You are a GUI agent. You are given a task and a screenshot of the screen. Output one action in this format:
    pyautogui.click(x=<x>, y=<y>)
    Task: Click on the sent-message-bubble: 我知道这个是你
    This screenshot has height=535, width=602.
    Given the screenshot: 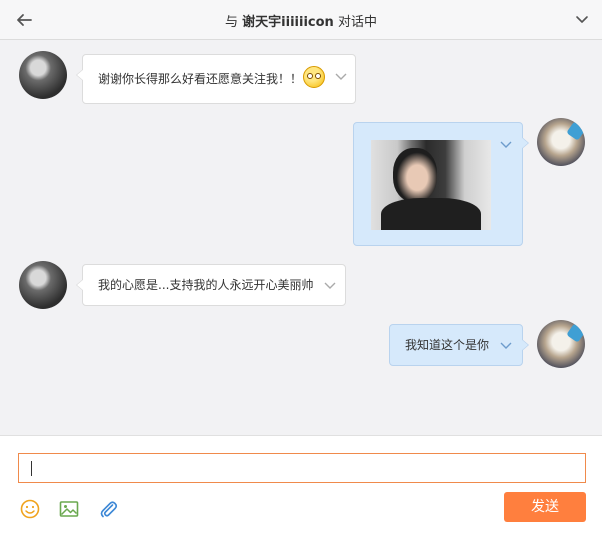 What is the action you would take?
    pyautogui.click(x=459, y=345)
    